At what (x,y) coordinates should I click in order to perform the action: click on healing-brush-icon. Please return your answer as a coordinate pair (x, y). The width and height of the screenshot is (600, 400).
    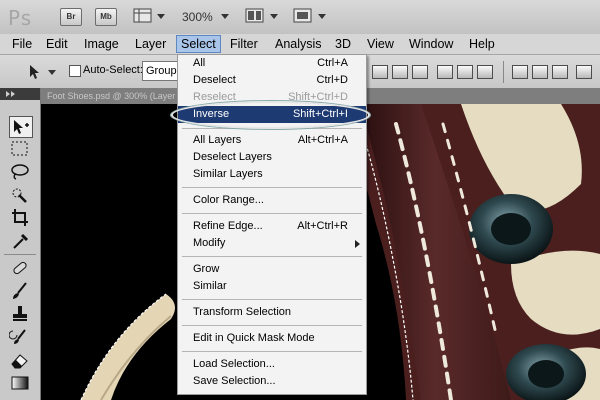
    Looking at the image, I should click on (20, 268).